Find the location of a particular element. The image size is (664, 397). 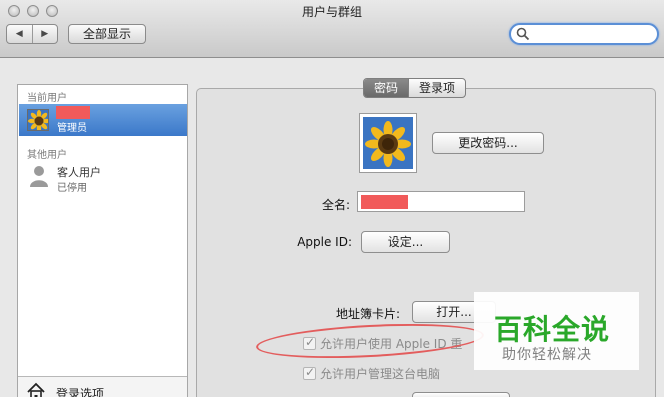

search-field is located at coordinates (584, 34).